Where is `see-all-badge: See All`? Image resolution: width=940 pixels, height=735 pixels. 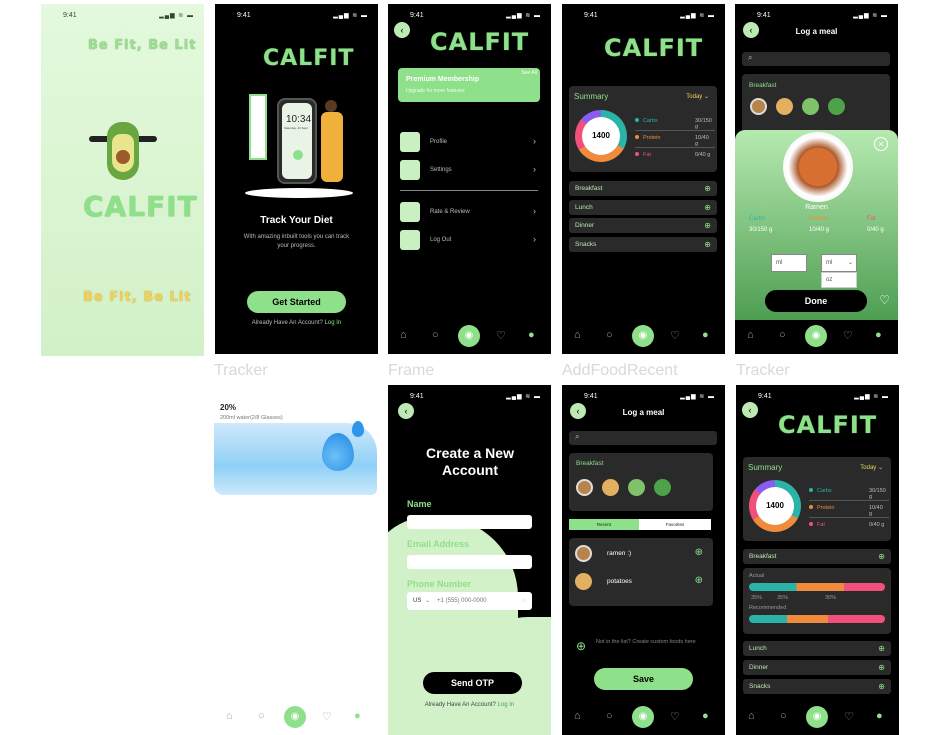
see-all-badge: See All is located at coordinates (529, 73).